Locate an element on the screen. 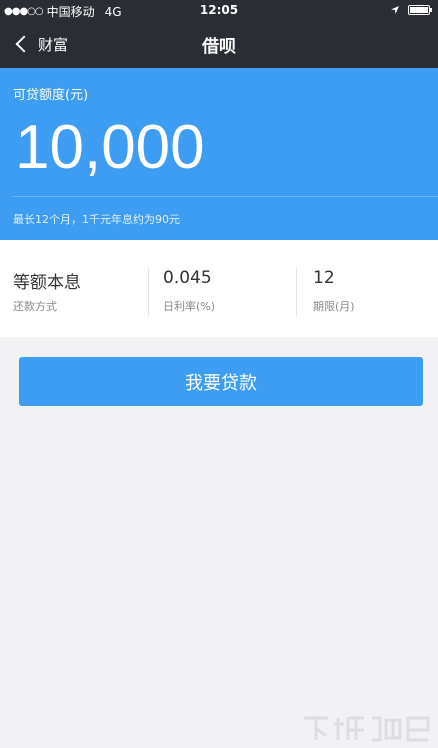 Image resolution: width=438 pixels, height=748 pixels. term-value: 12 is located at coordinates (324, 278).